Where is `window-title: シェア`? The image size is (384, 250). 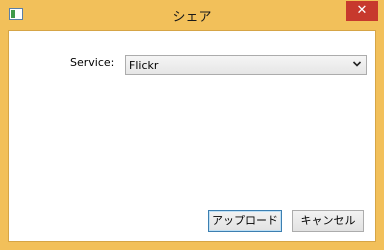
window-title: シェア is located at coordinates (192, 17).